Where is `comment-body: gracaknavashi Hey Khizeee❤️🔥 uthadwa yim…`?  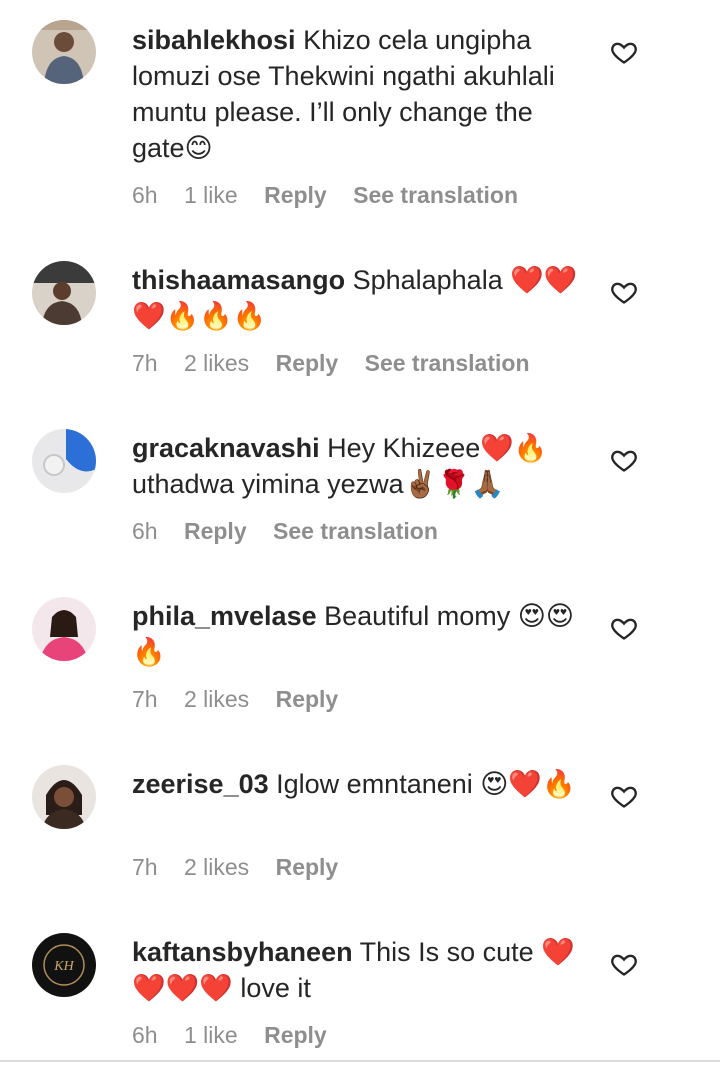 comment-body: gracaknavashi Hey Khizeee❤️🔥 uthadwa yim… is located at coordinates (362, 466).